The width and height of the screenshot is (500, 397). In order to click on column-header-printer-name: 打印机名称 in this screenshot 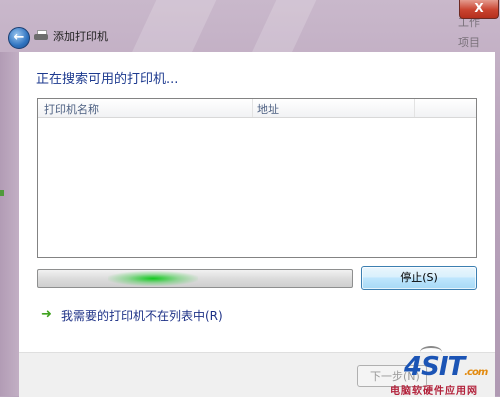, I will do `click(71, 109)`.